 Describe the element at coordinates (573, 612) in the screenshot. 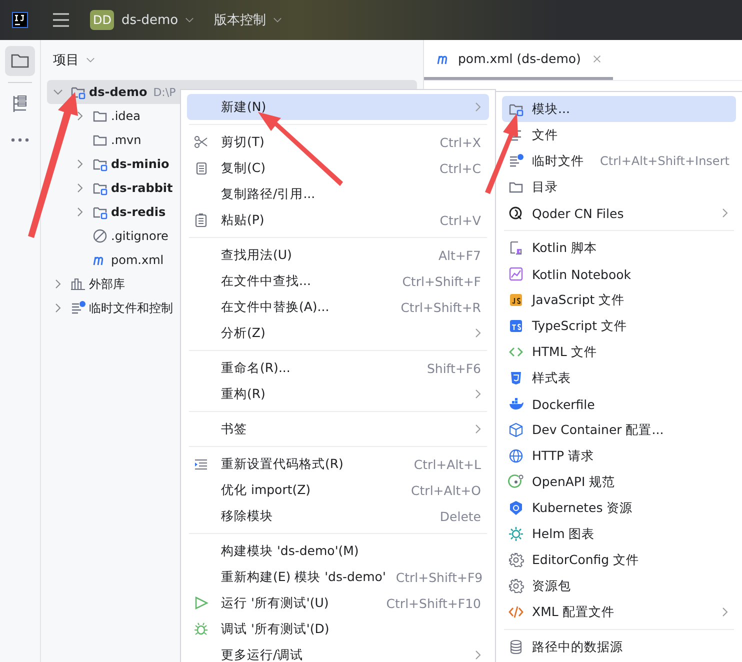

I see `menu-label: XML 配置文件` at that location.